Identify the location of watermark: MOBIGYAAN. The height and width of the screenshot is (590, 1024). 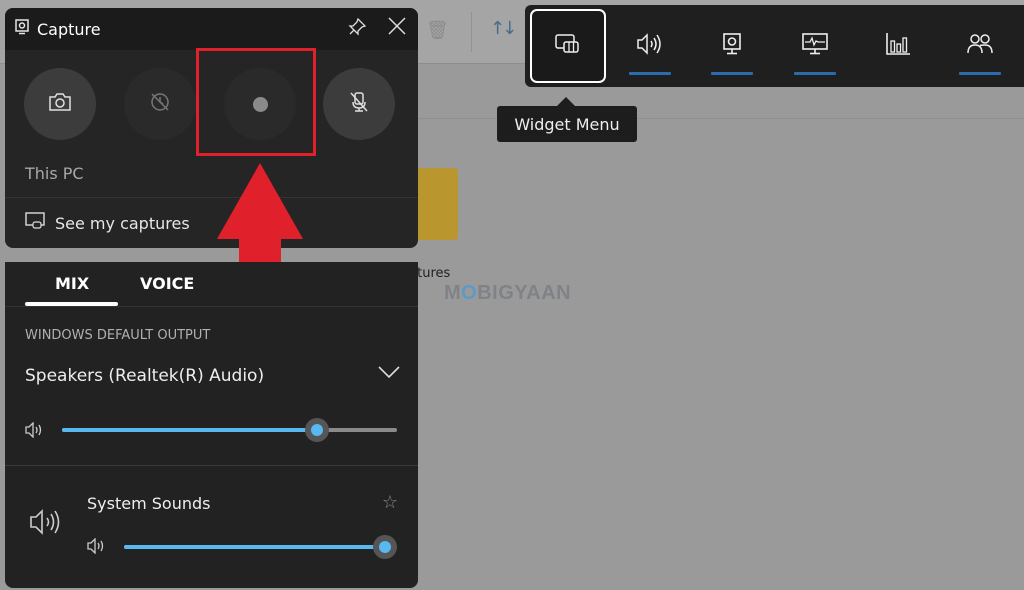
(508, 293).